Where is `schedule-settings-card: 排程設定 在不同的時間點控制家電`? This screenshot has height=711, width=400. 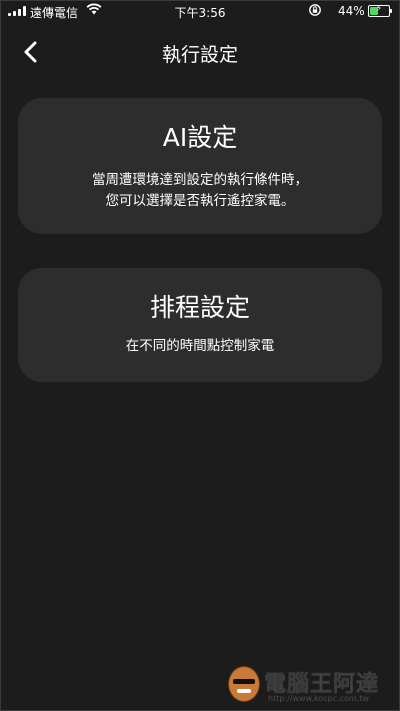
schedule-settings-card: 排程設定 在不同的時間點控制家電 is located at coordinates (200, 325).